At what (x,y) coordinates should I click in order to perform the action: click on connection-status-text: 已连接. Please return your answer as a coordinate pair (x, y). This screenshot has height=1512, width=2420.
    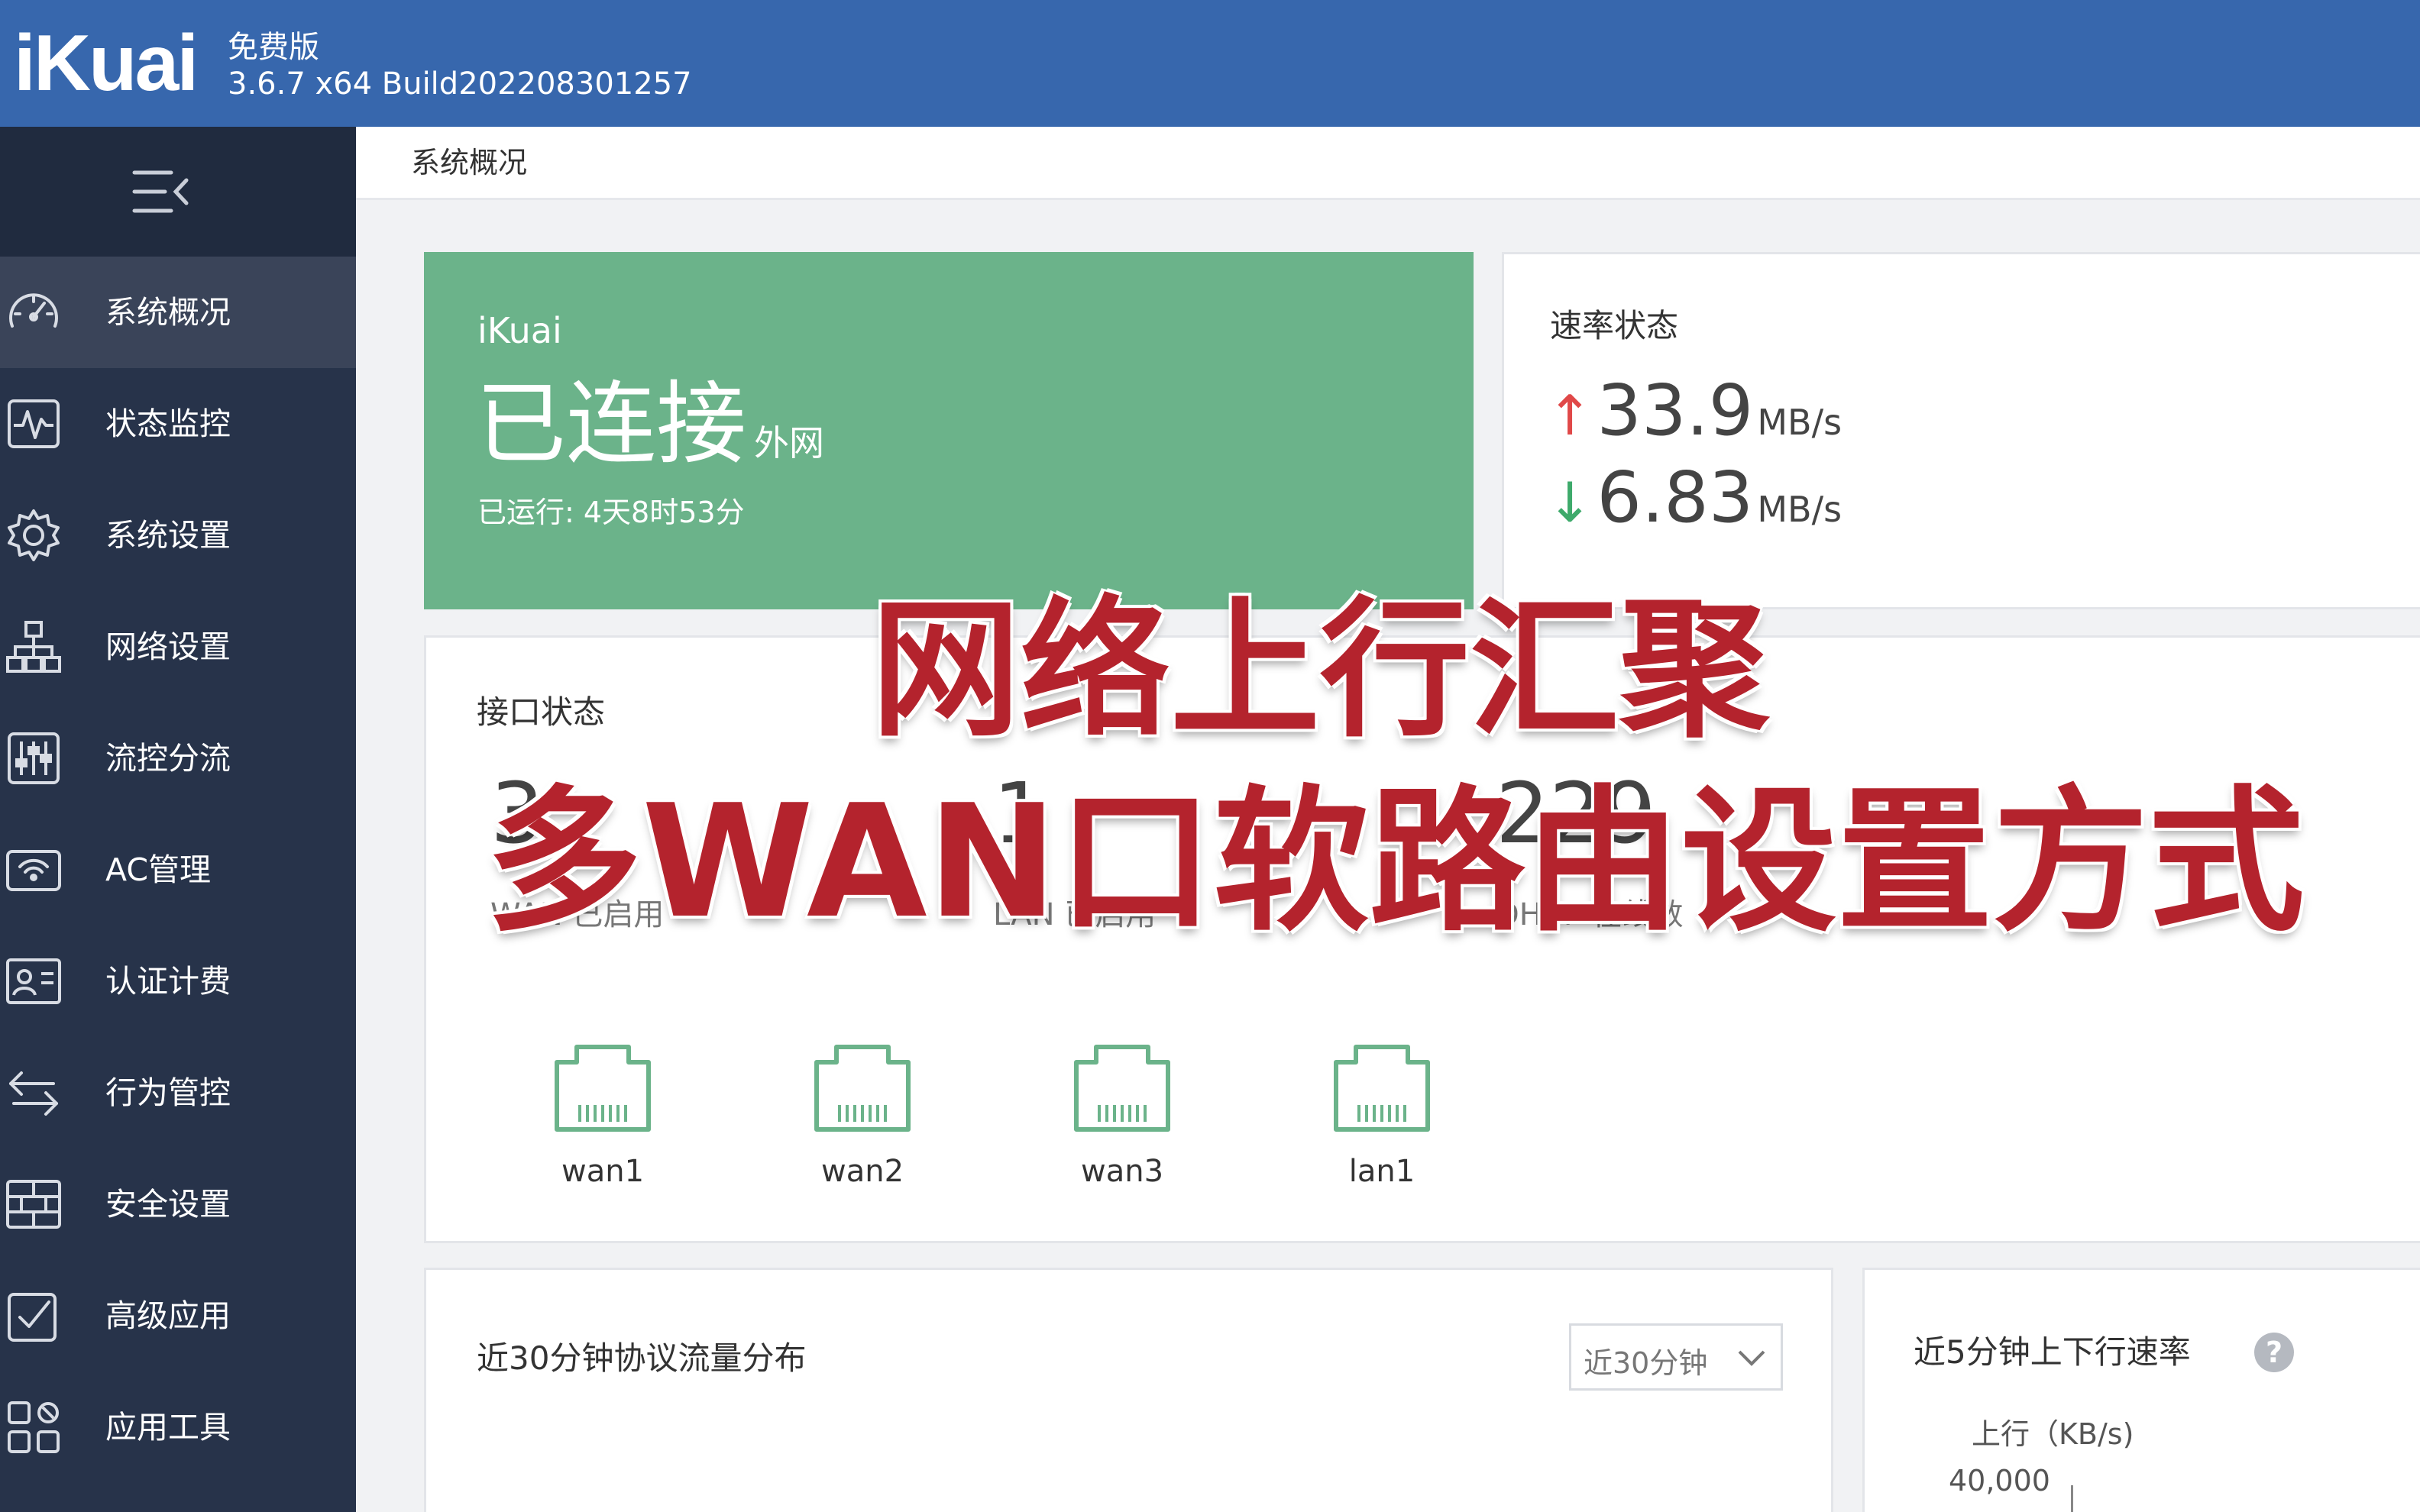
    Looking at the image, I should click on (611, 424).